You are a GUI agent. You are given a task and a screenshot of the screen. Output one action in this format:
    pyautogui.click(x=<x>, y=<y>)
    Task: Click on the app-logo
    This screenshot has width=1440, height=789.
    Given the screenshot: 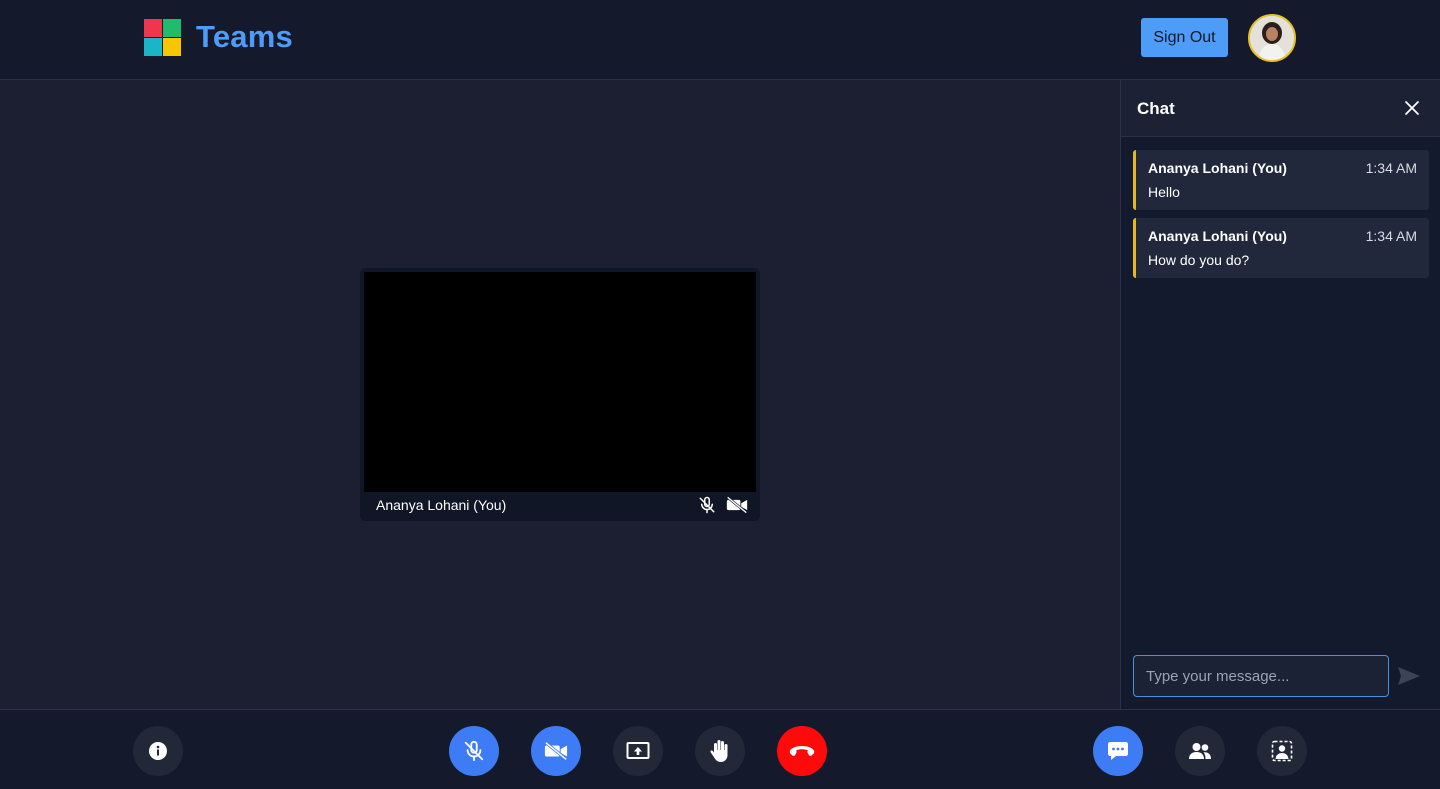 What is the action you would take?
    pyautogui.click(x=162, y=37)
    